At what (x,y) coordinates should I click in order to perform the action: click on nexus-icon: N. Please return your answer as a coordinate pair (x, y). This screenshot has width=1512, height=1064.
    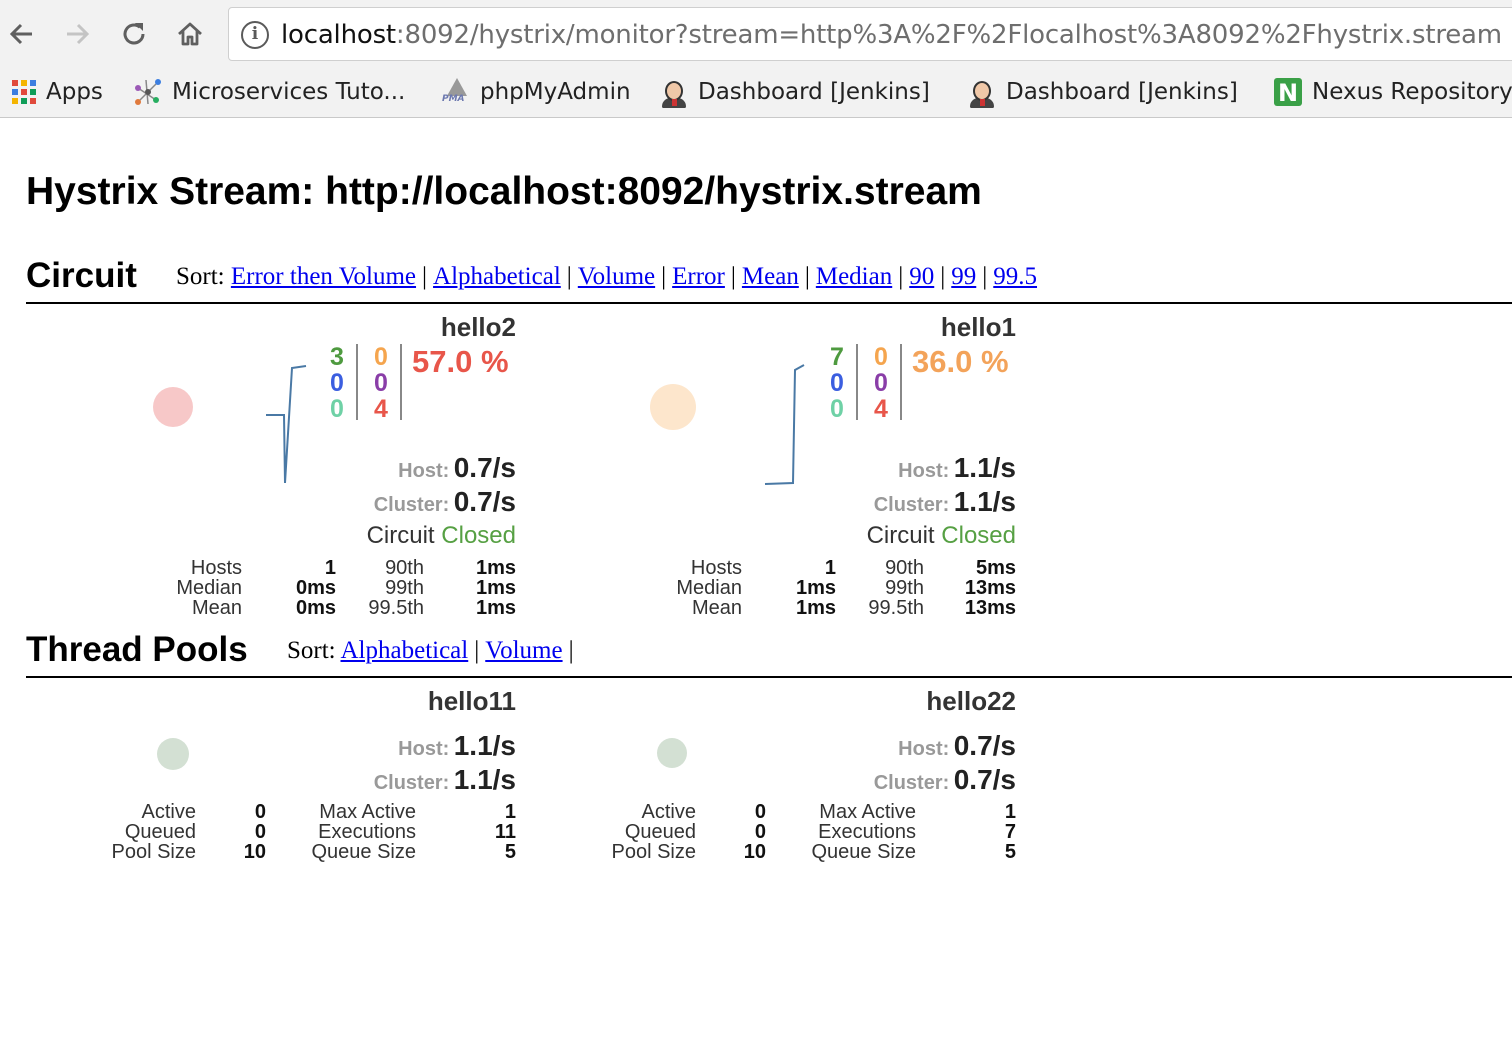
    Looking at the image, I should click on (1288, 92).